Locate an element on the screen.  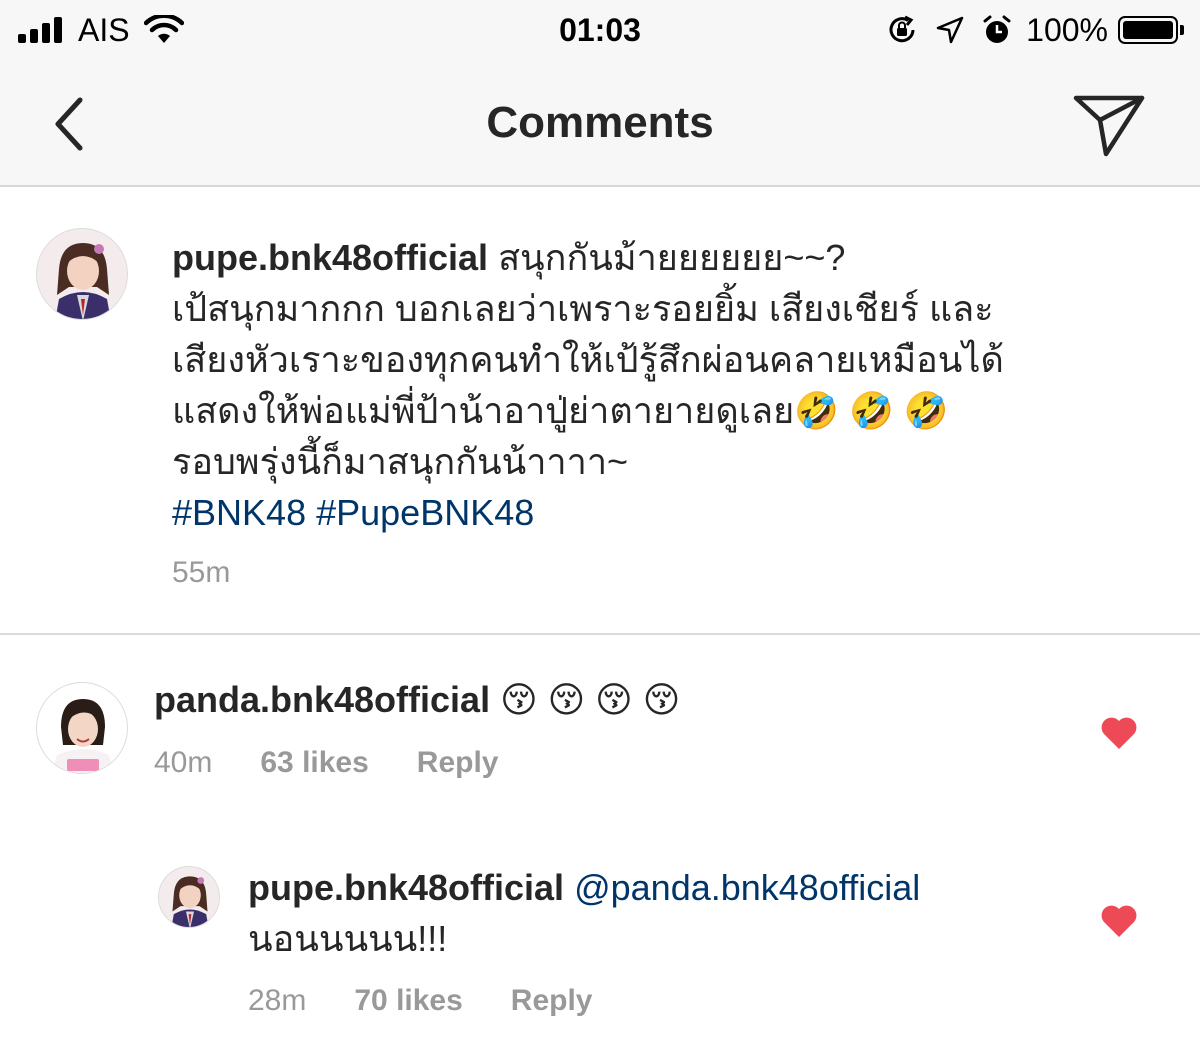
caption-line-1: สนุกกันม้ายยยยยย~~? is located at coordinates (672, 257).